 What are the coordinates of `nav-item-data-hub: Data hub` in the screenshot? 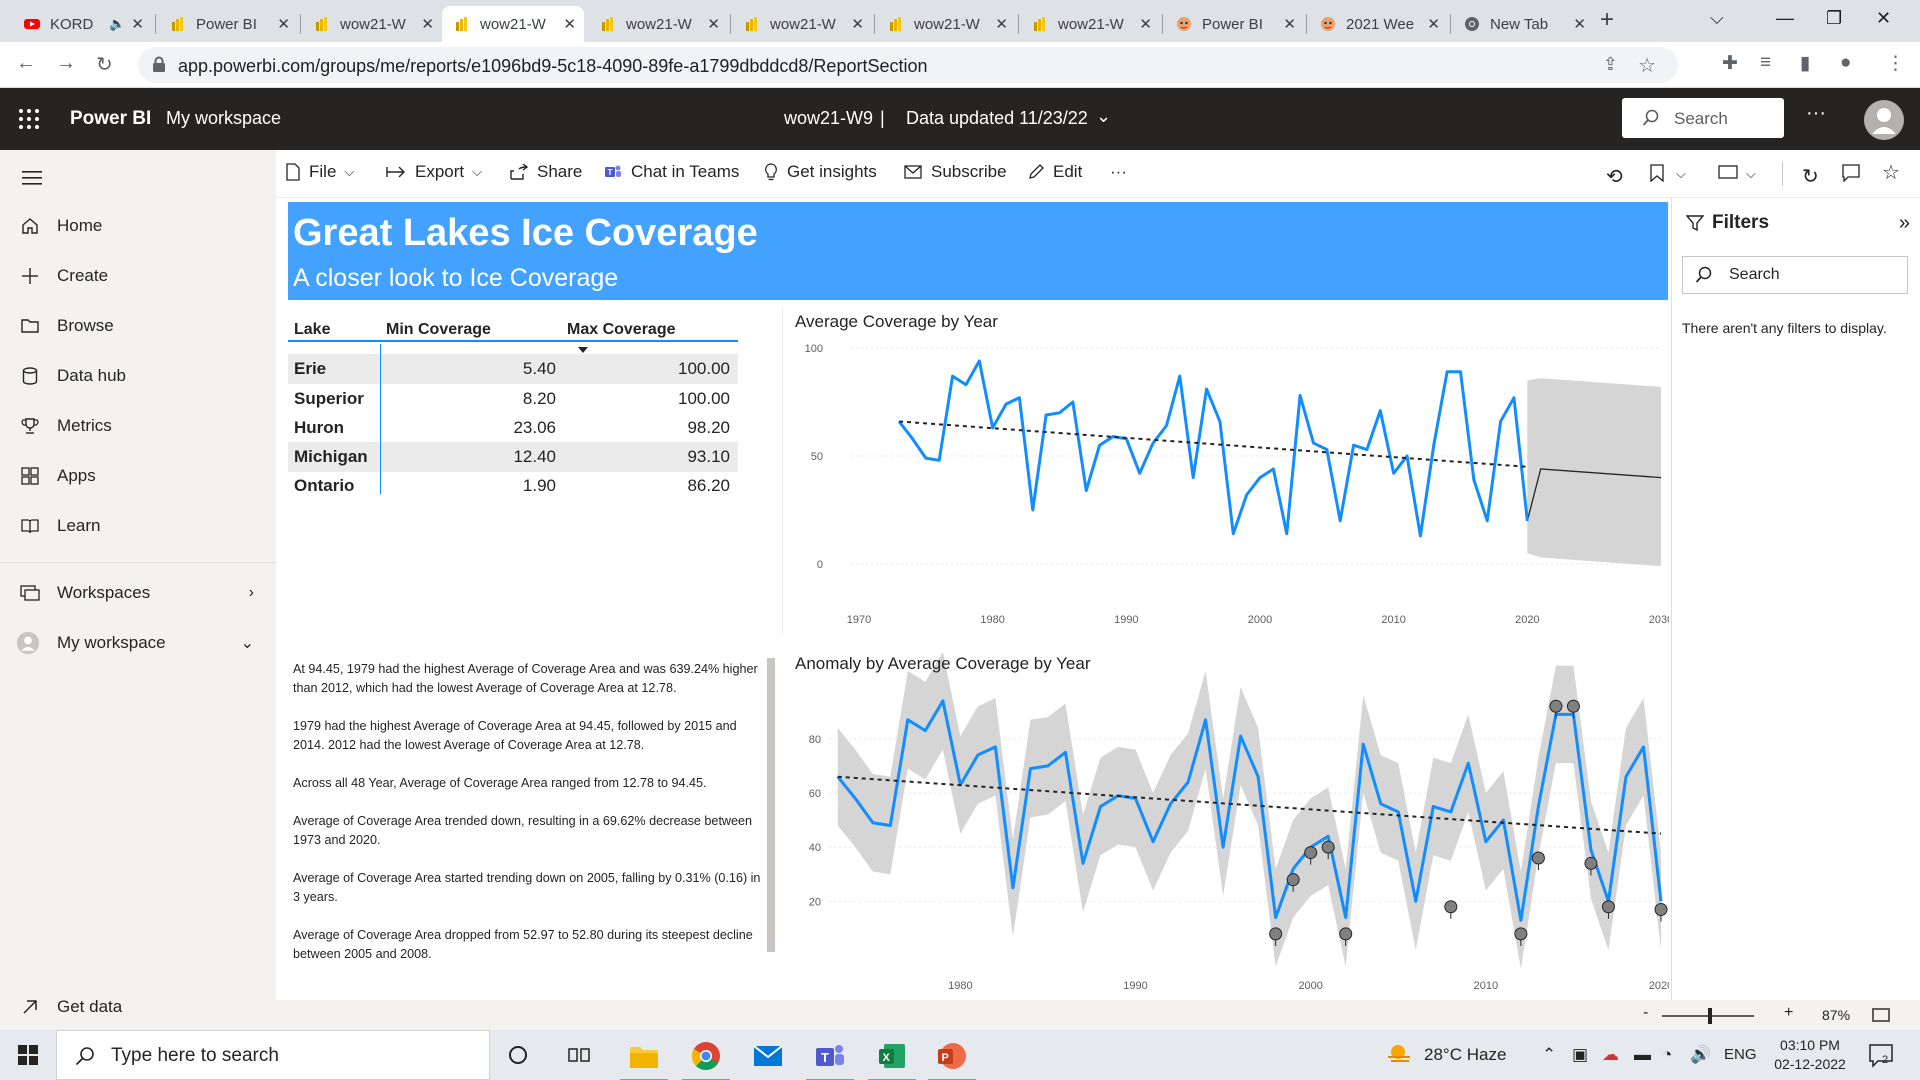 It's located at (138, 376).